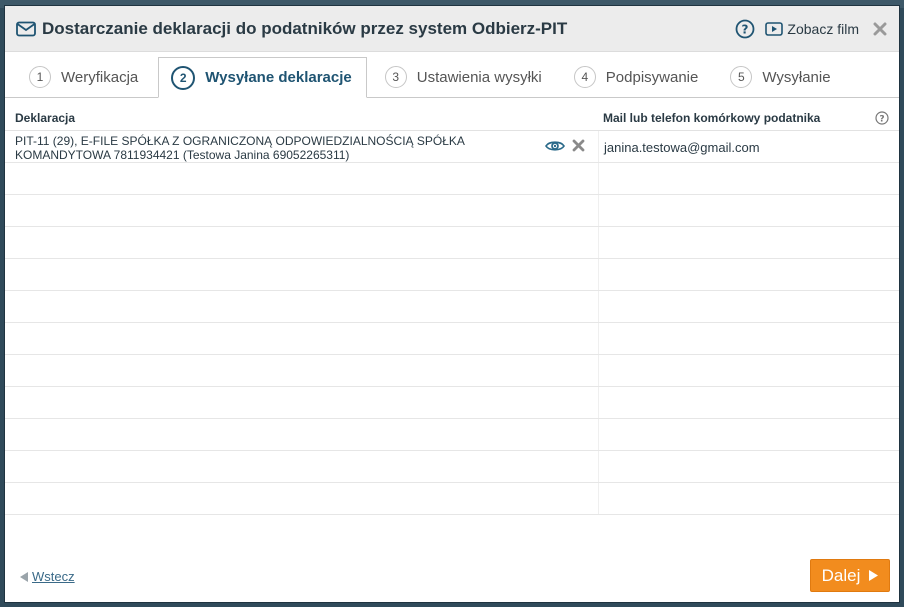 The height and width of the screenshot is (607, 904). I want to click on next-button: Dalej, so click(850, 575).